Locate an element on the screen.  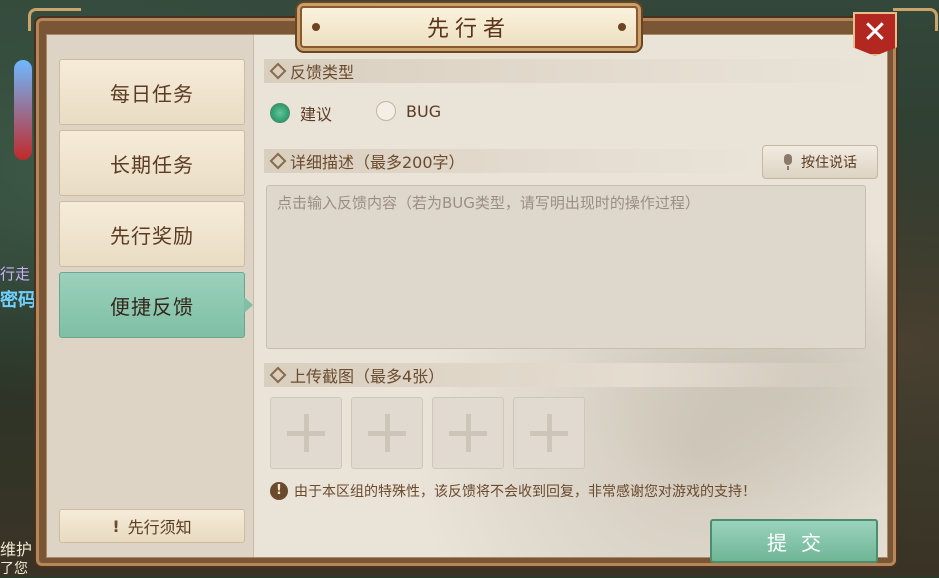
close-button: ✕ is located at coordinates (875, 34).